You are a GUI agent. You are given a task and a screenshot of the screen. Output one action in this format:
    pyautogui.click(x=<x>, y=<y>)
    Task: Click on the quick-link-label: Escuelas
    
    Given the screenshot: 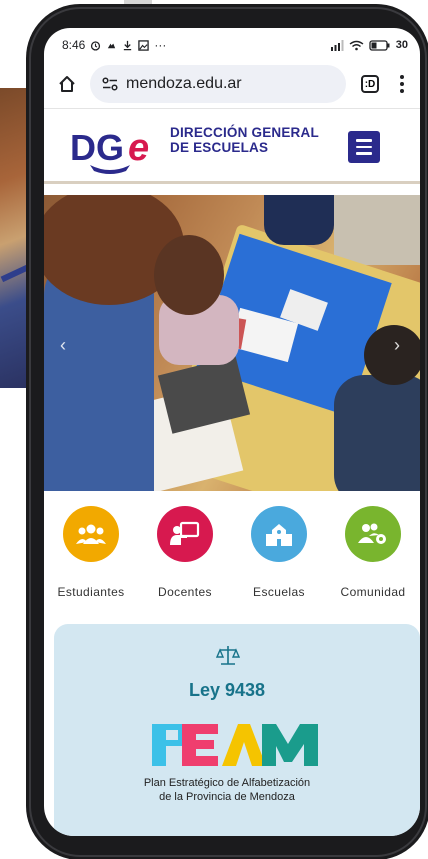 What is the action you would take?
    pyautogui.click(x=279, y=592)
    